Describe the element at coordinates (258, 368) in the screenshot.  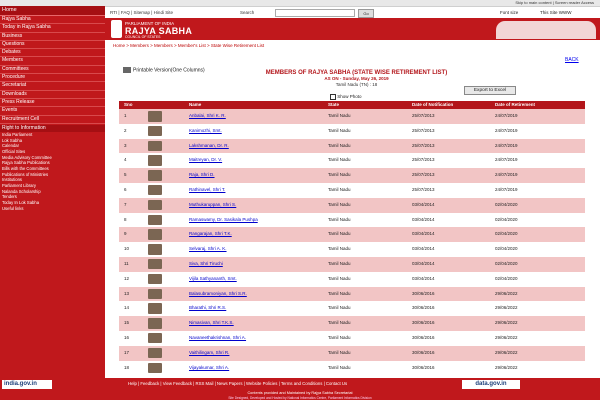
I see `member-name-link: Vijayakumar, Shri A.` at that location.